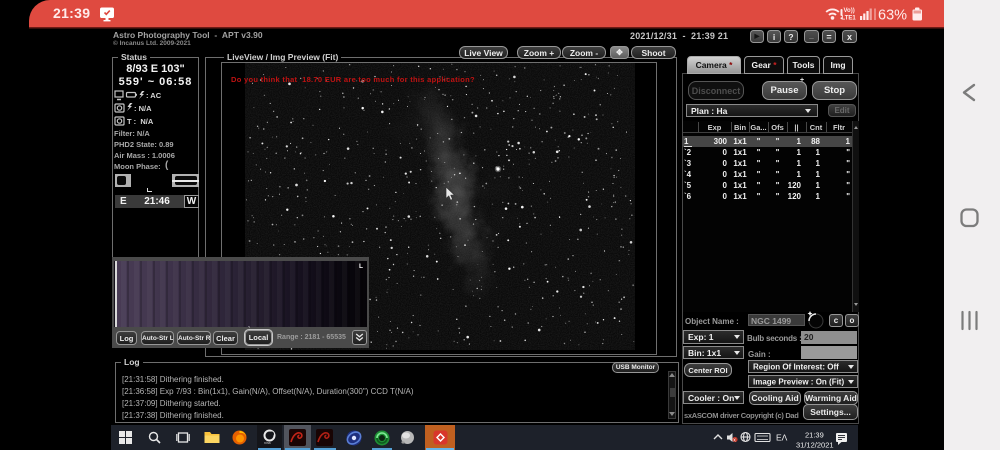 The height and width of the screenshot is (450, 1000). I want to click on svg-text: EΛ, so click(782, 438).